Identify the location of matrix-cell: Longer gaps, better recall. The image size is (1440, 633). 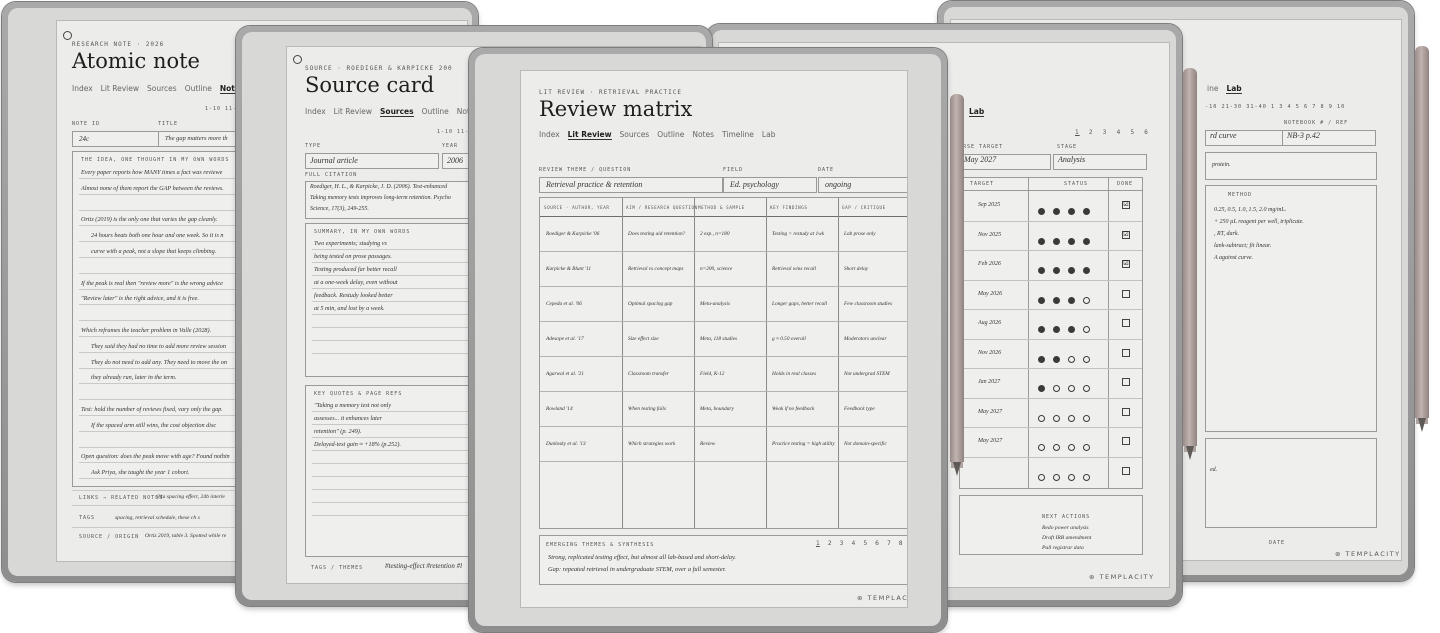
(799, 304).